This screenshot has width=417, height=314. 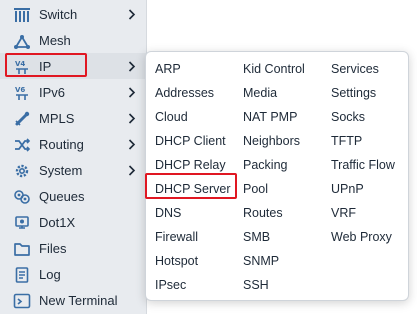 I want to click on sidebar-item-switch: Switch, so click(x=73, y=14).